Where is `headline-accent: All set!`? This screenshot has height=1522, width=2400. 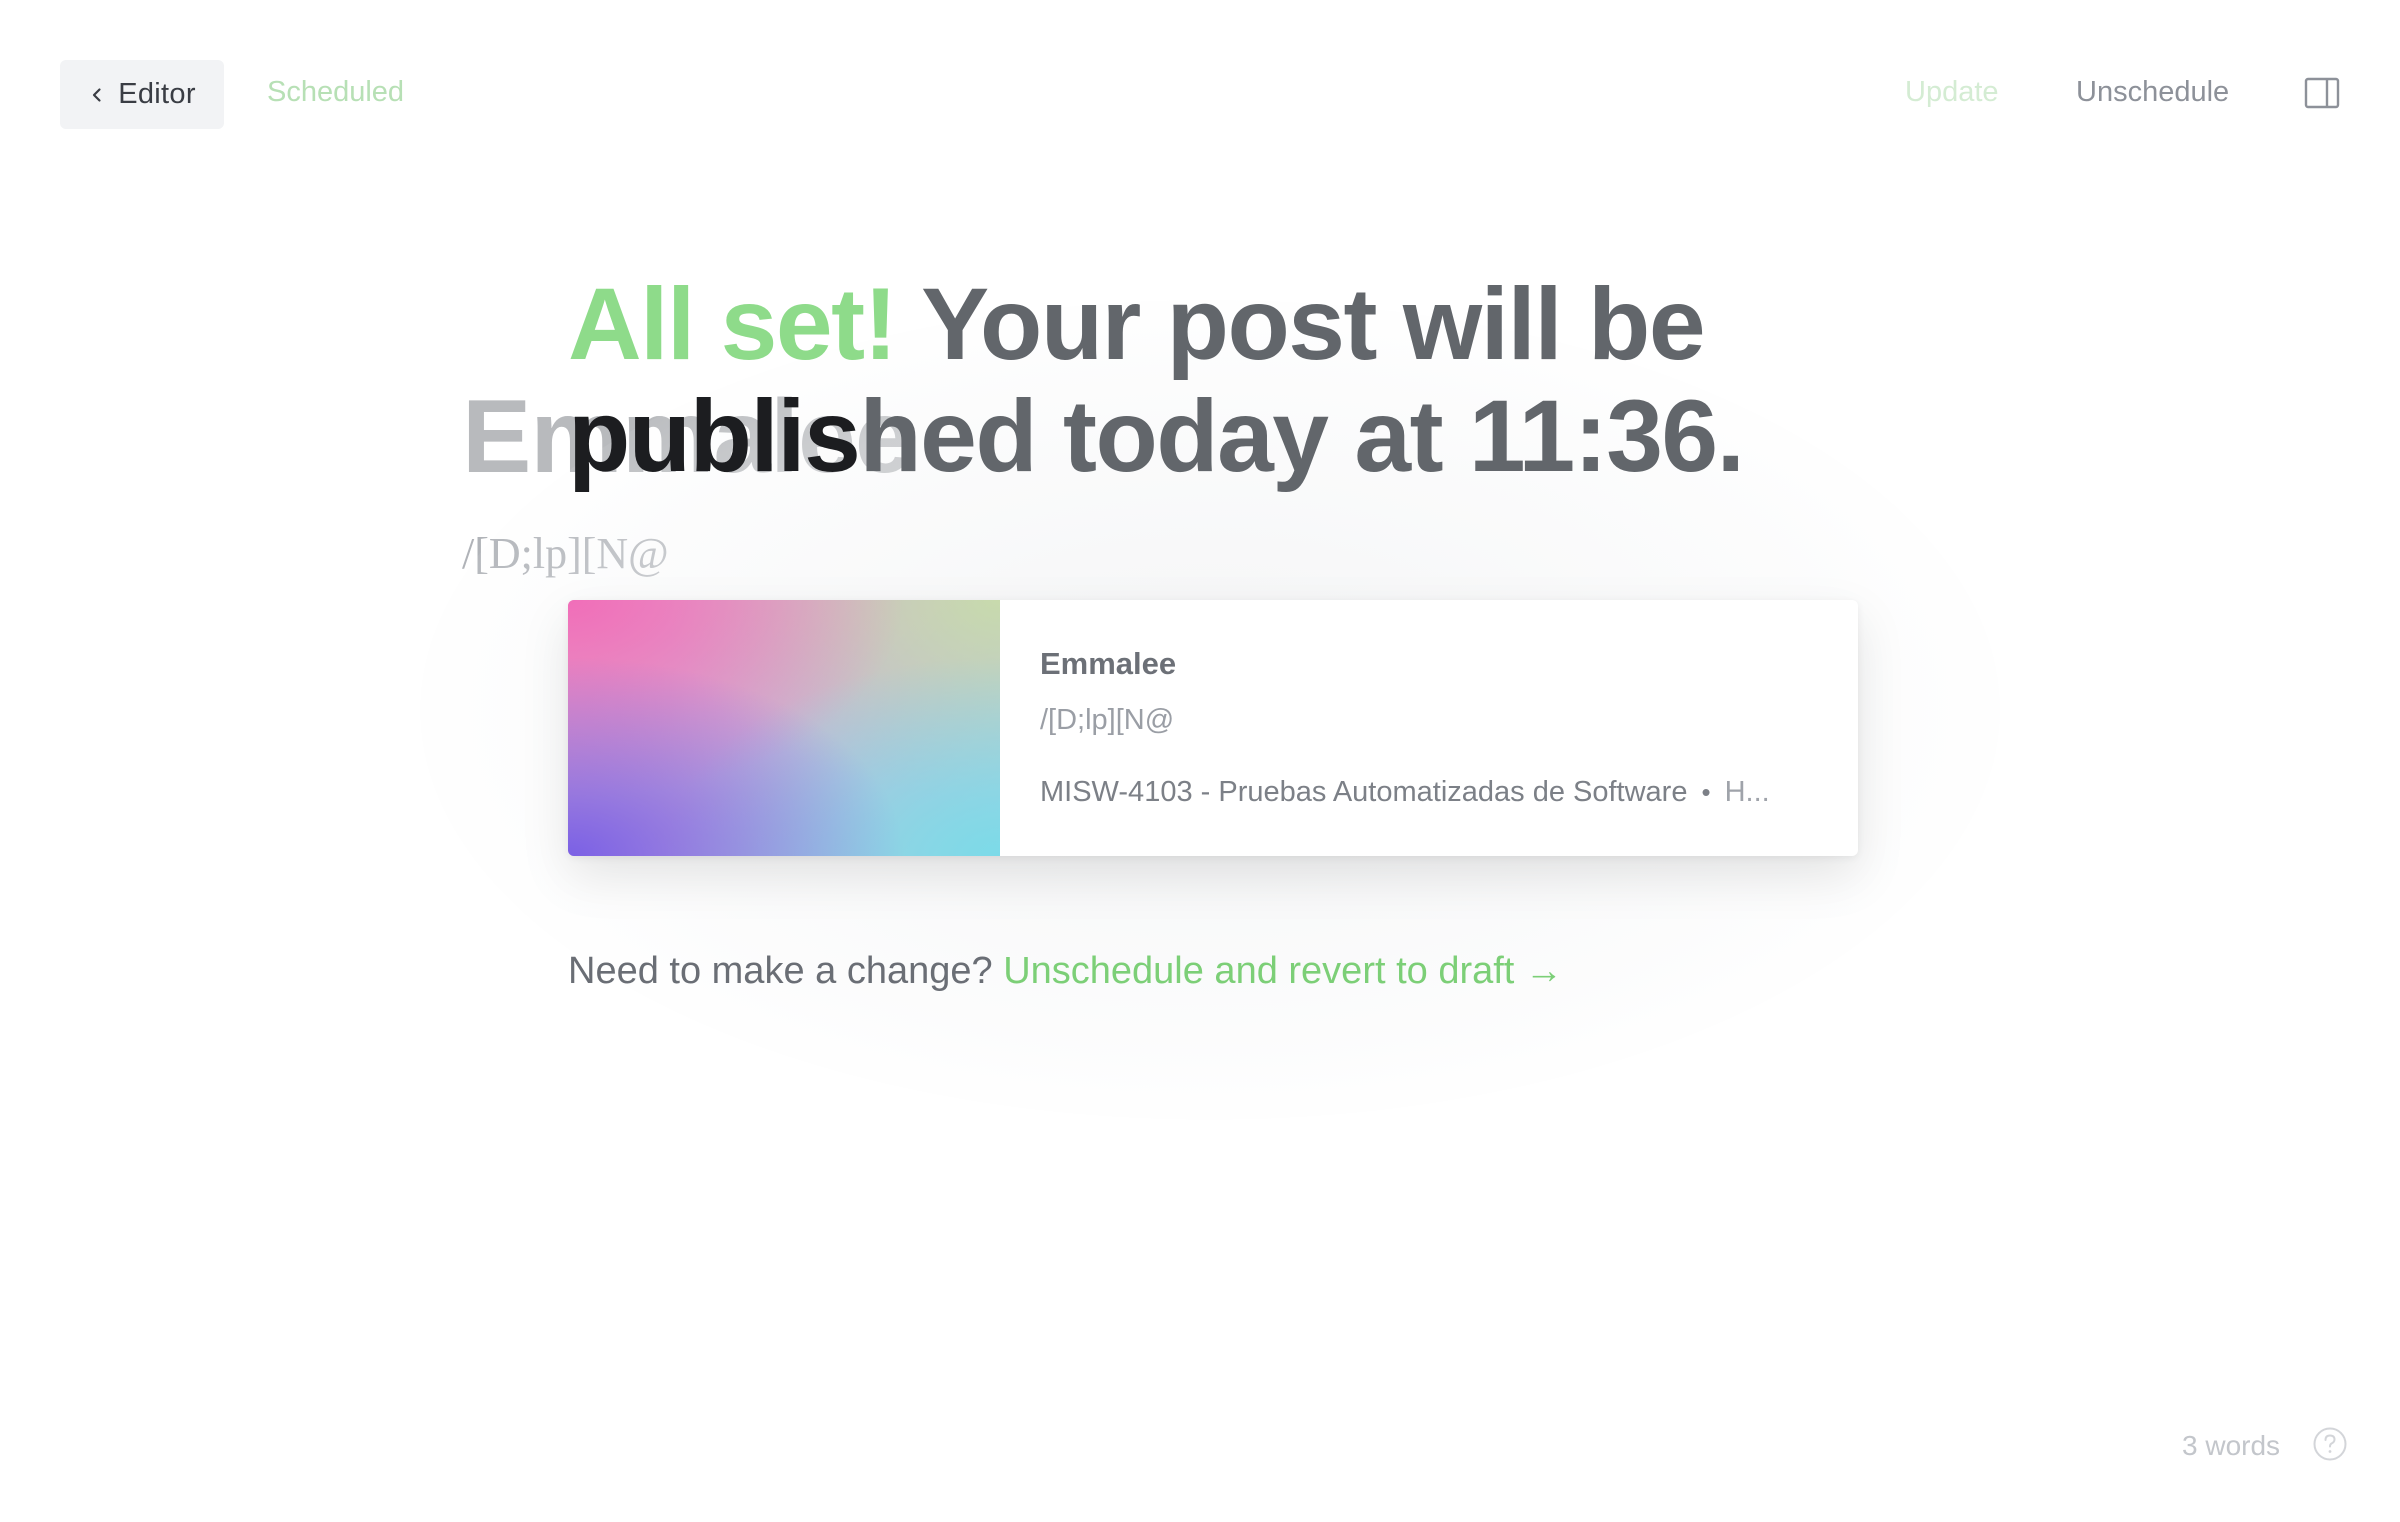
headline-accent: All set! is located at coordinates (733, 324).